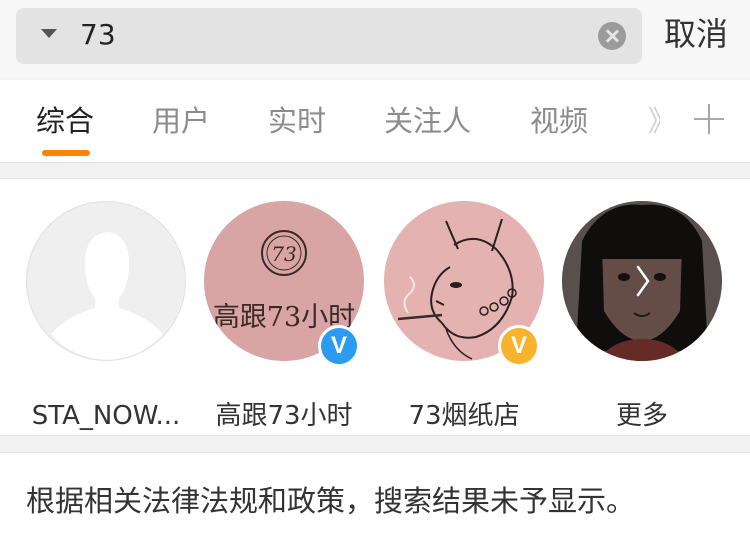 This screenshot has height=541, width=750. Describe the element at coordinates (98, 35) in the screenshot. I see `search-query: 73` at that location.